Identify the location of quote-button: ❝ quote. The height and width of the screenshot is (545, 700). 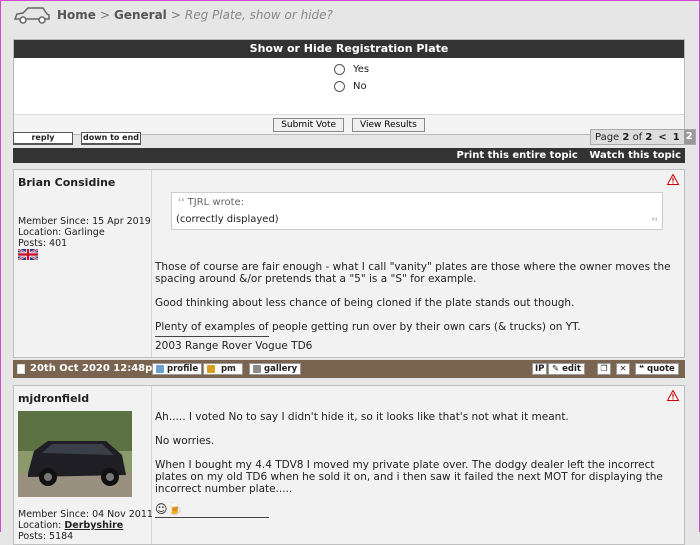
(657, 369).